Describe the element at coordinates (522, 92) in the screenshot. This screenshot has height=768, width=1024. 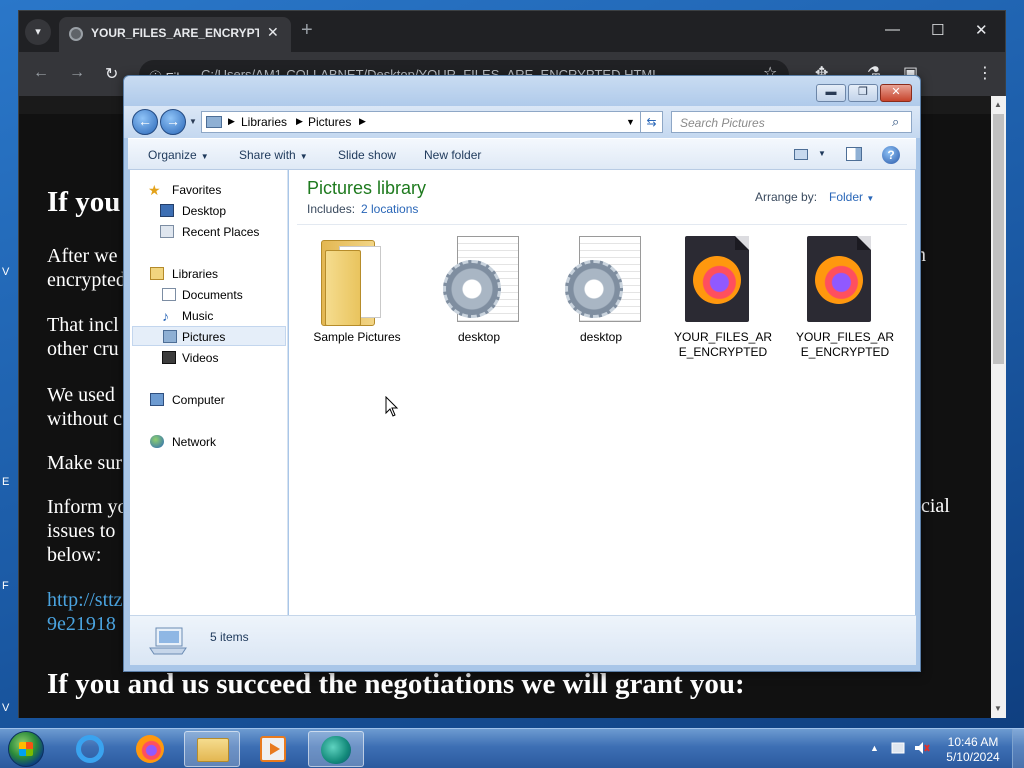
I see `explorer-title-bar: ▬ ❐ ✕` at that location.